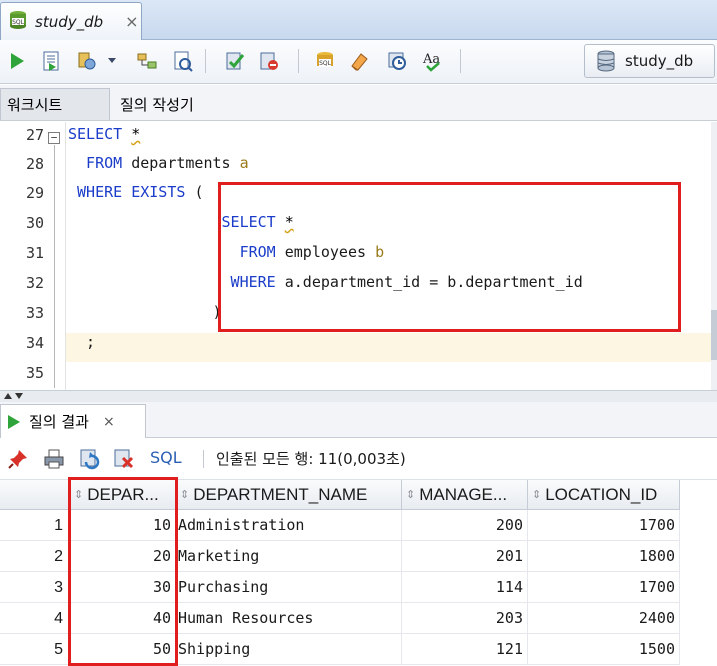 This screenshot has width=717, height=666. What do you see at coordinates (34, 253) in the screenshot?
I see `line-number: 31` at bounding box center [34, 253].